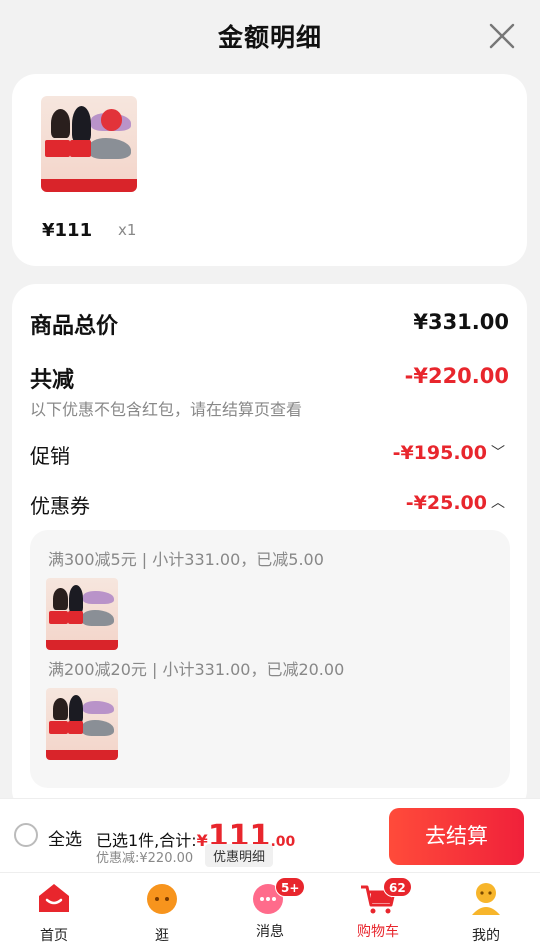 The image size is (540, 948). Describe the element at coordinates (111, 120) in the screenshot. I see `check-icon` at that location.